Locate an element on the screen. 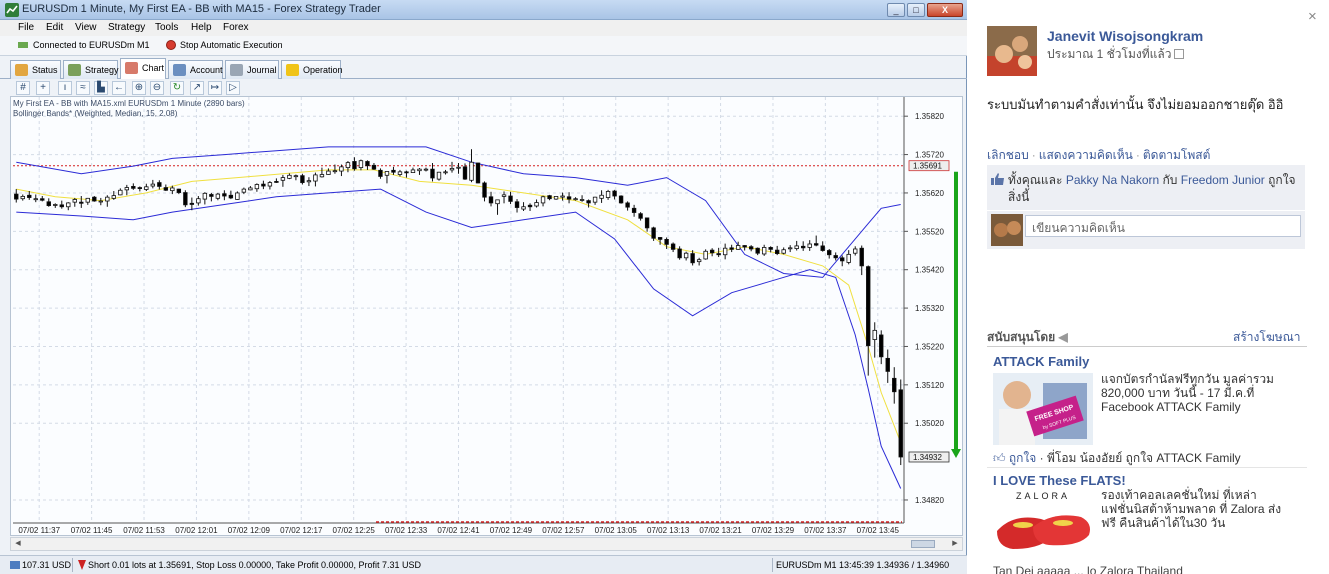  x-tick-label: 07/02 12:33 is located at coordinates (406, 530).